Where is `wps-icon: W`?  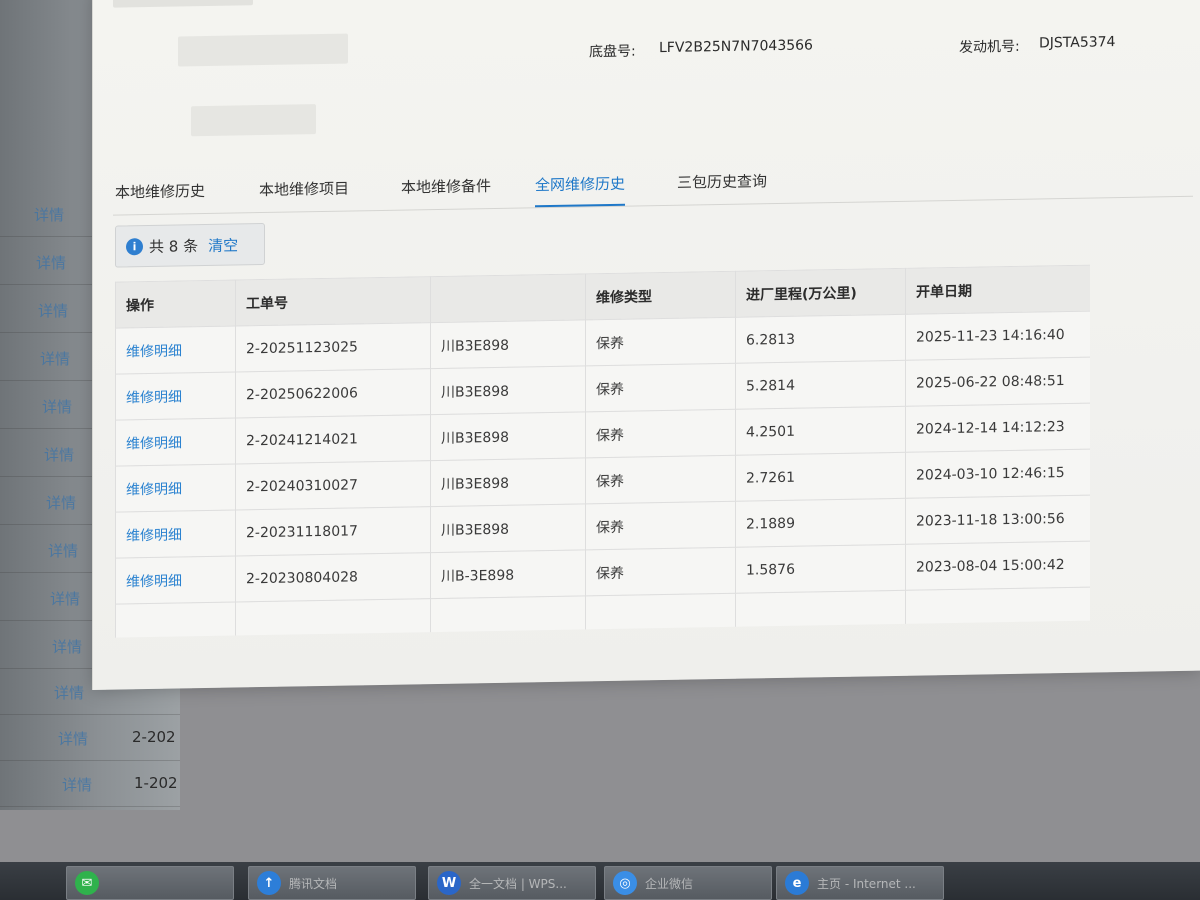 wps-icon: W is located at coordinates (449, 883).